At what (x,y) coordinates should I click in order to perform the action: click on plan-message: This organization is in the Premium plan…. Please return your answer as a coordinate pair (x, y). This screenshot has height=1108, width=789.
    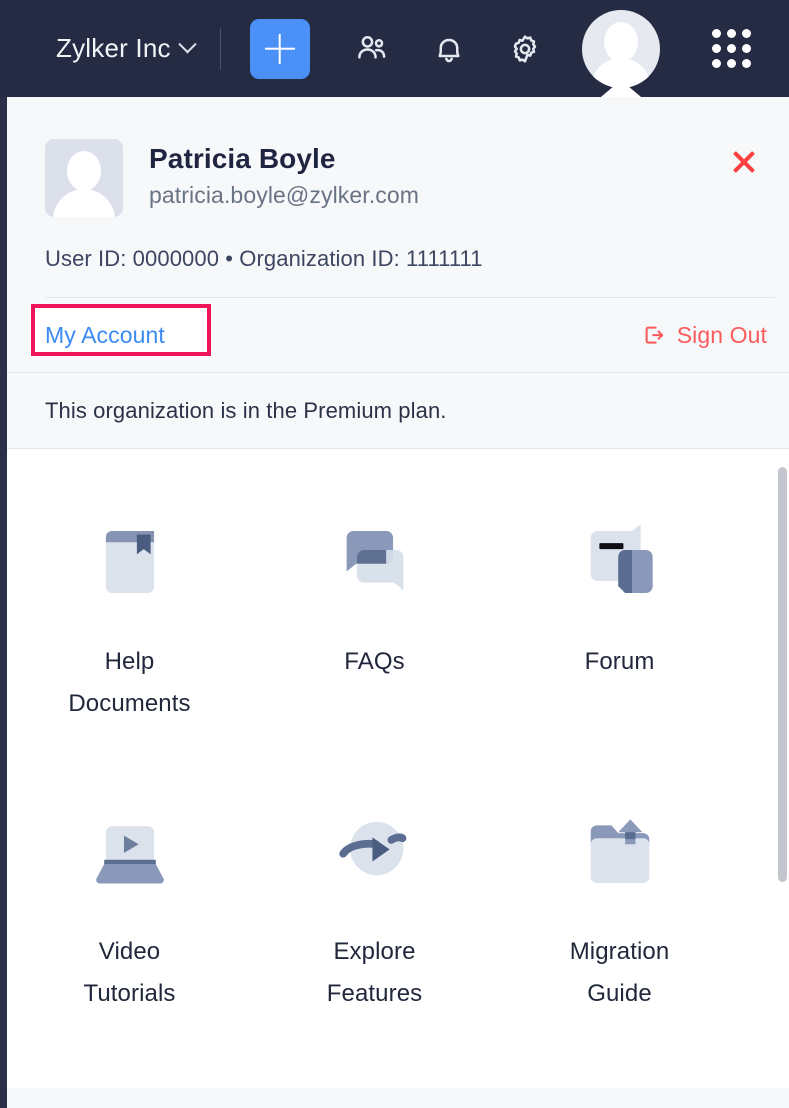
    Looking at the image, I should click on (398, 410).